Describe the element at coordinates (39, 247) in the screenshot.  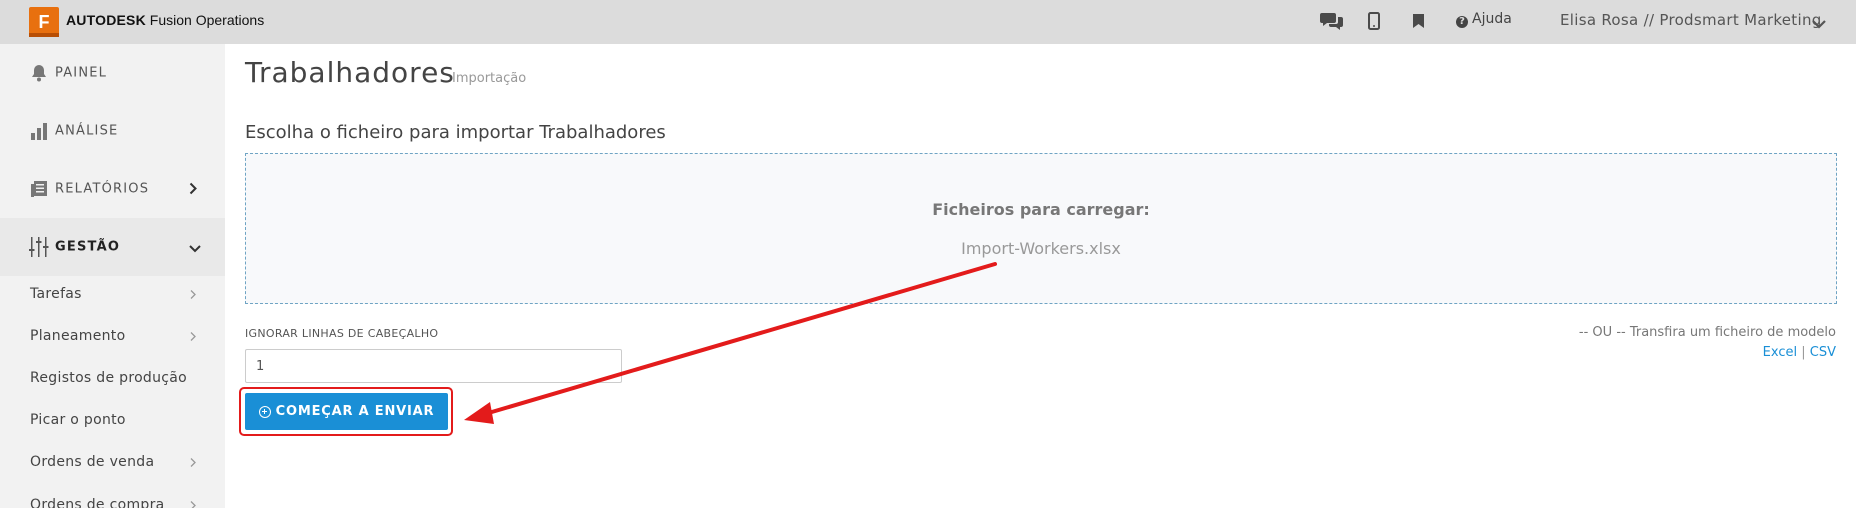
I see `sliders-icon` at that location.